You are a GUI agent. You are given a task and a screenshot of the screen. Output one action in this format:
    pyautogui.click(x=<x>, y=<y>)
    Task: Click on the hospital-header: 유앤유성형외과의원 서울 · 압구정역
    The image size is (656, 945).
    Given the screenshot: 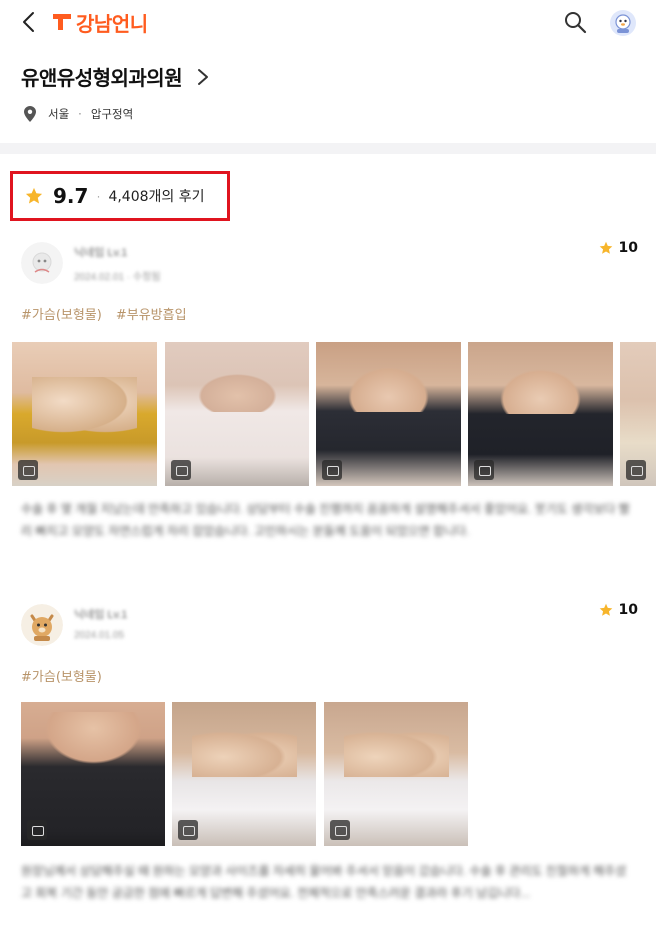 What is the action you would take?
    pyautogui.click(x=328, y=96)
    